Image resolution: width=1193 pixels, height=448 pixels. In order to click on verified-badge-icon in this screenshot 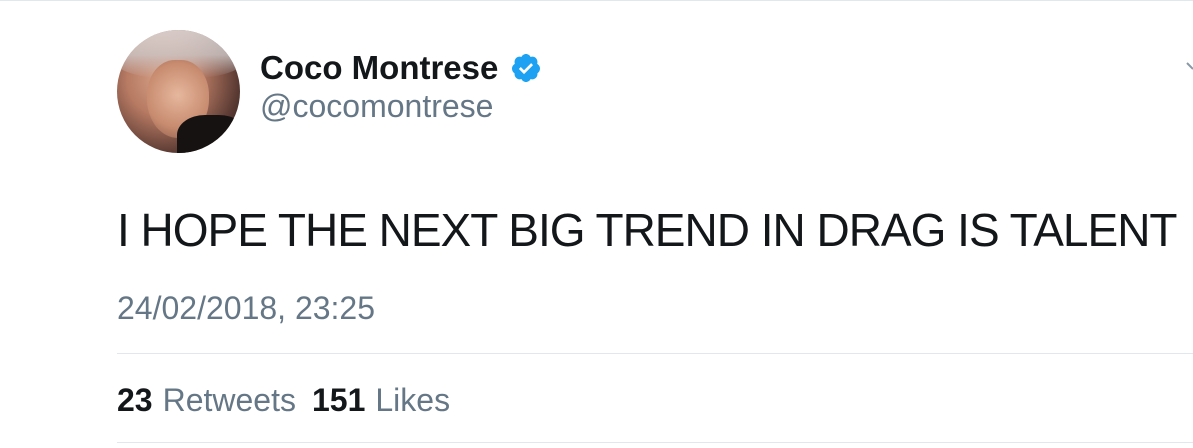, I will do `click(526, 68)`.